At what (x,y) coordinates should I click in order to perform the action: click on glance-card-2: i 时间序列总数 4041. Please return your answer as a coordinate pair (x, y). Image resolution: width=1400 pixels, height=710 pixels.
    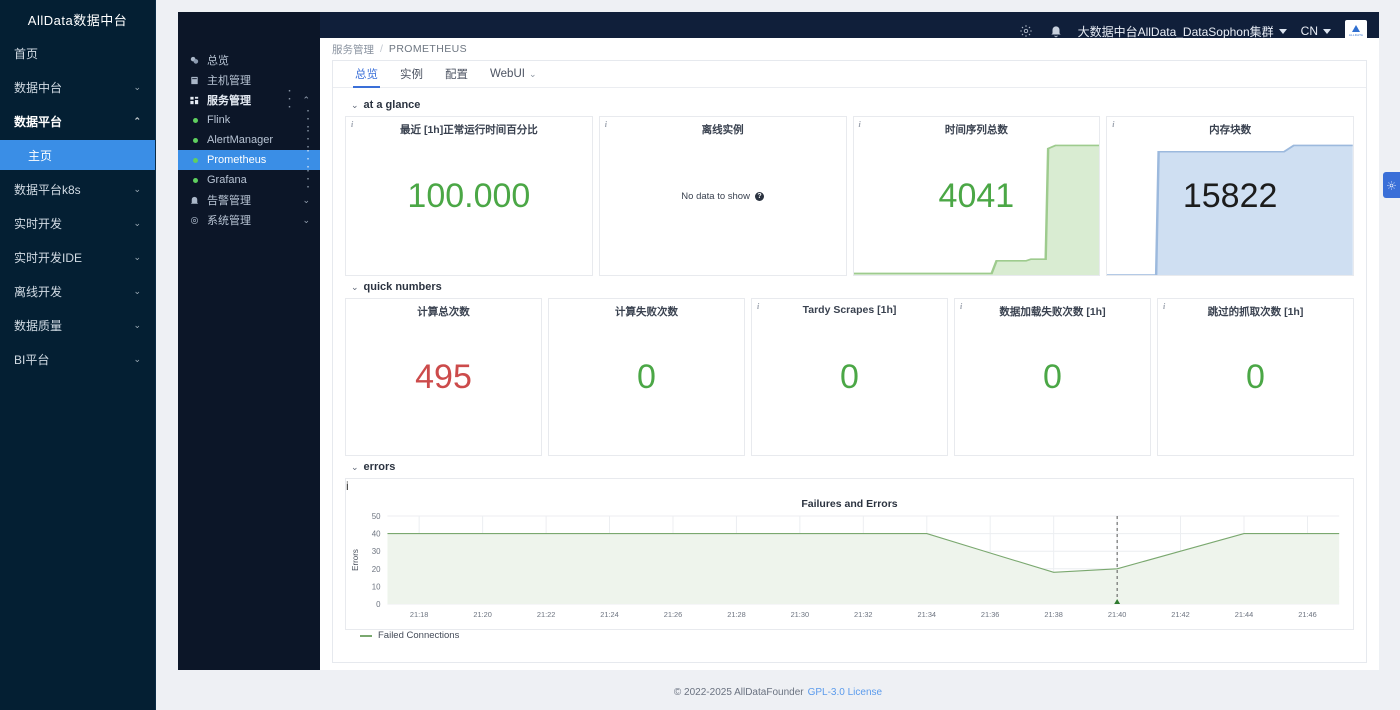
    Looking at the image, I should click on (976, 196).